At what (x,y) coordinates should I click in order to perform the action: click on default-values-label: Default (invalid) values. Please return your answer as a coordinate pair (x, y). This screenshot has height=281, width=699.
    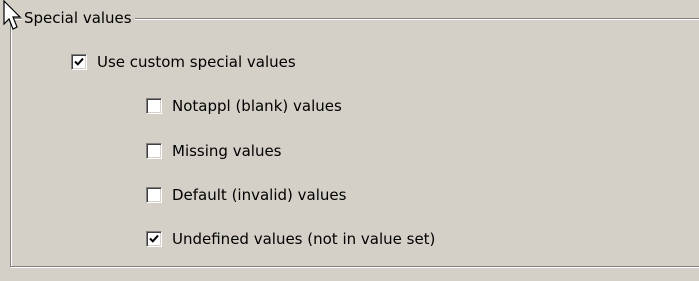
    Looking at the image, I should click on (259, 195).